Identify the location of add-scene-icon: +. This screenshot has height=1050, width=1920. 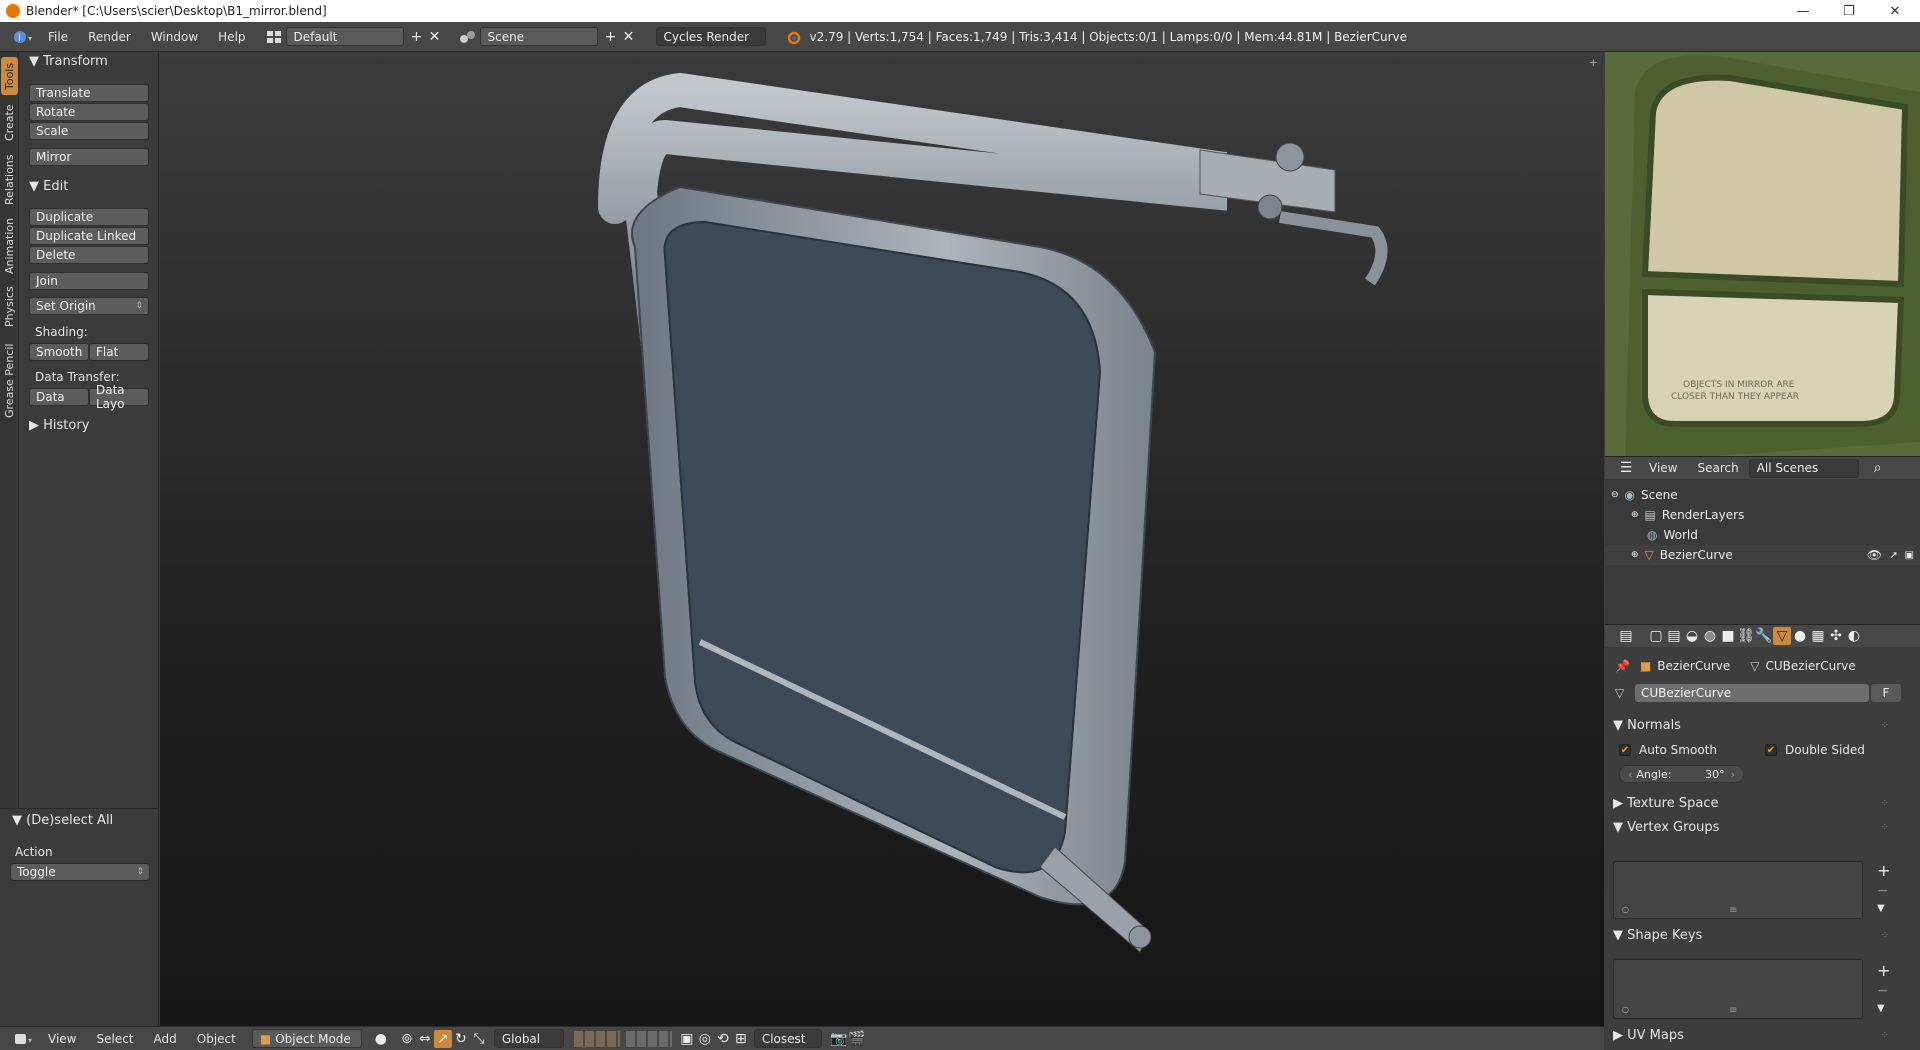
(611, 37).